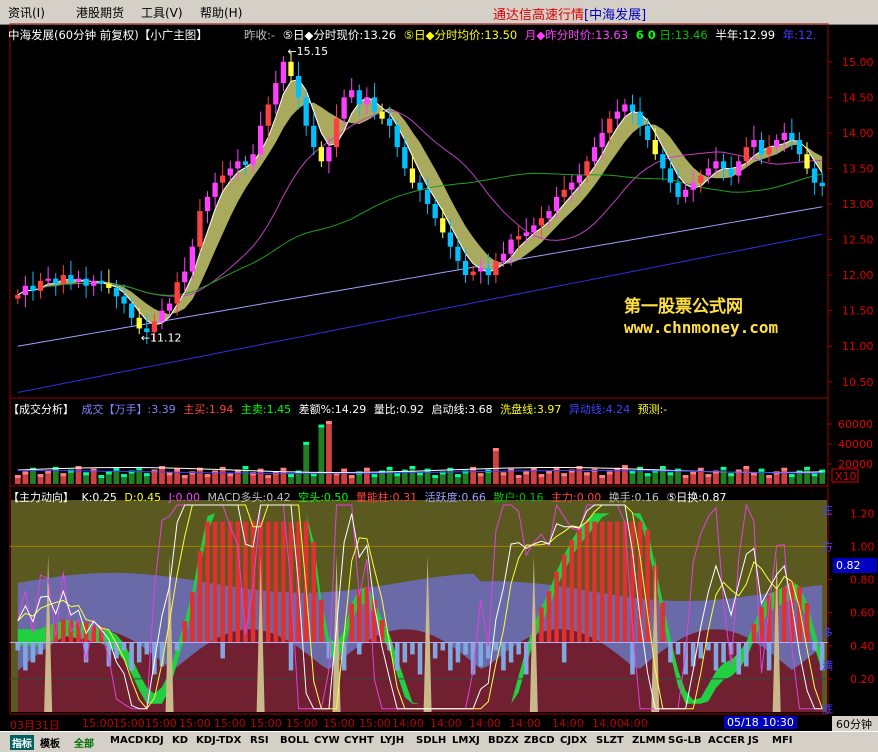 Image resolution: width=878 pixels, height=752 pixels. I want to click on time-axis-label: 15:00, so click(98, 723).